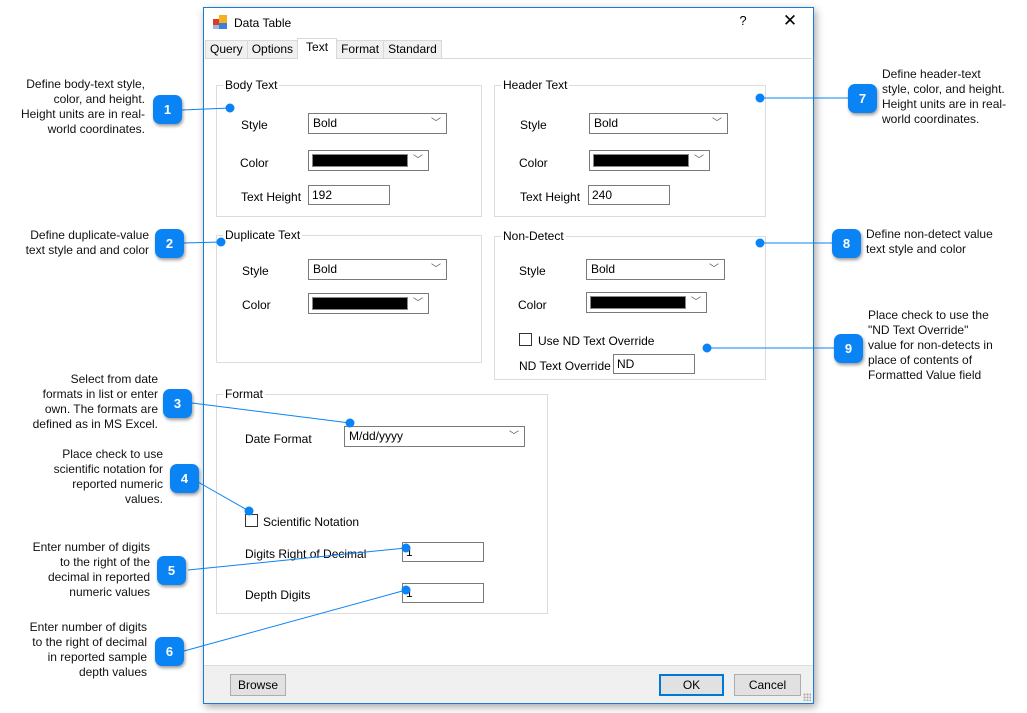 The image size is (1027, 713). What do you see at coordinates (508, 684) in the screenshot?
I see `dialog-footer: Browse OK Cancel` at bounding box center [508, 684].